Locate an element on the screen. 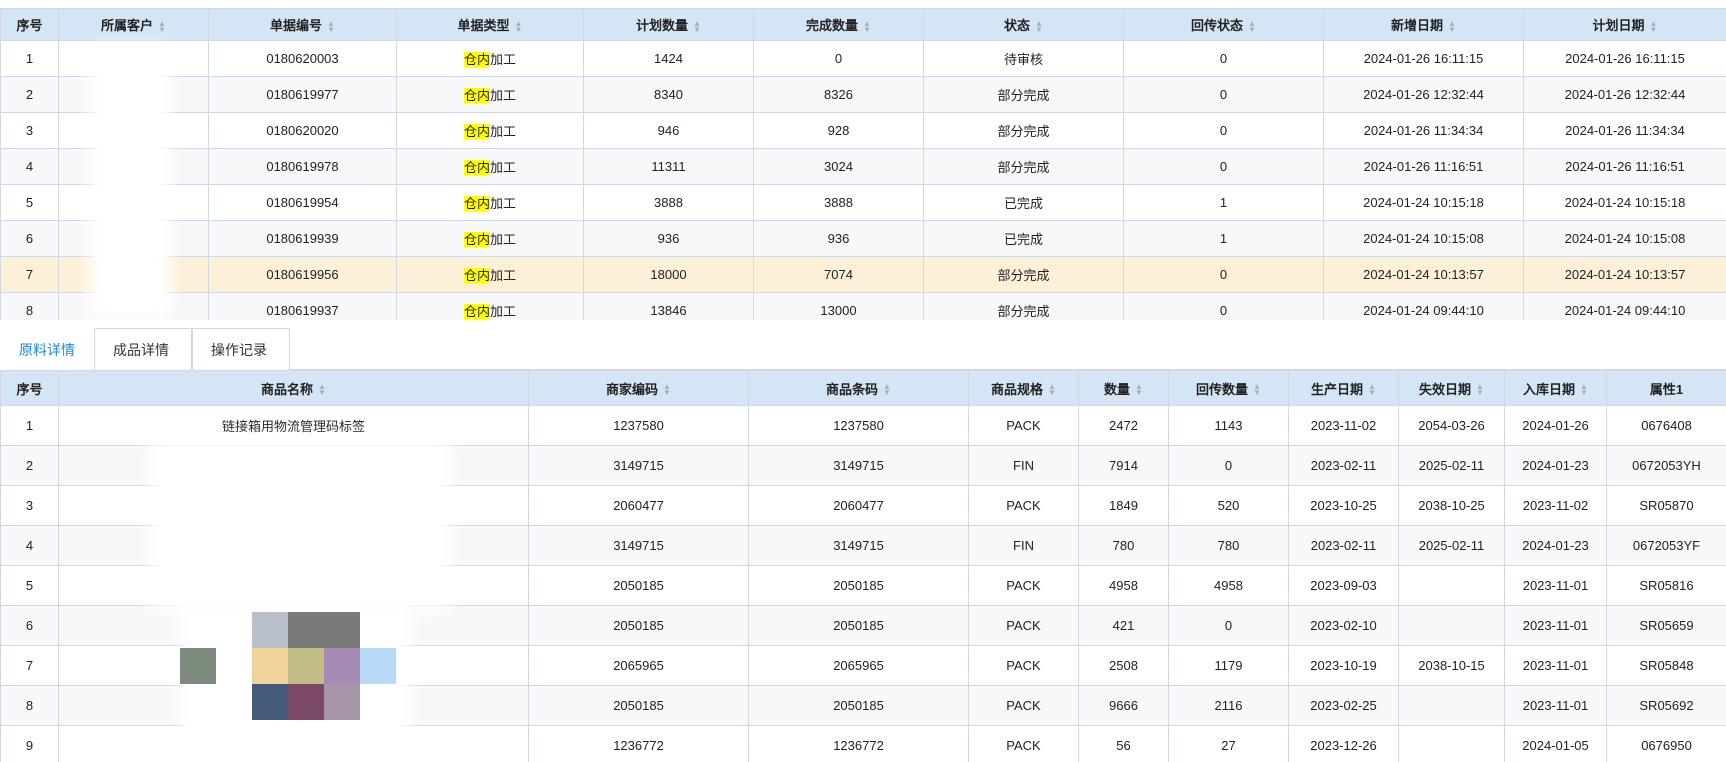 The width and height of the screenshot is (1726, 762). cell-return-qty: 0 is located at coordinates (1228, 625).